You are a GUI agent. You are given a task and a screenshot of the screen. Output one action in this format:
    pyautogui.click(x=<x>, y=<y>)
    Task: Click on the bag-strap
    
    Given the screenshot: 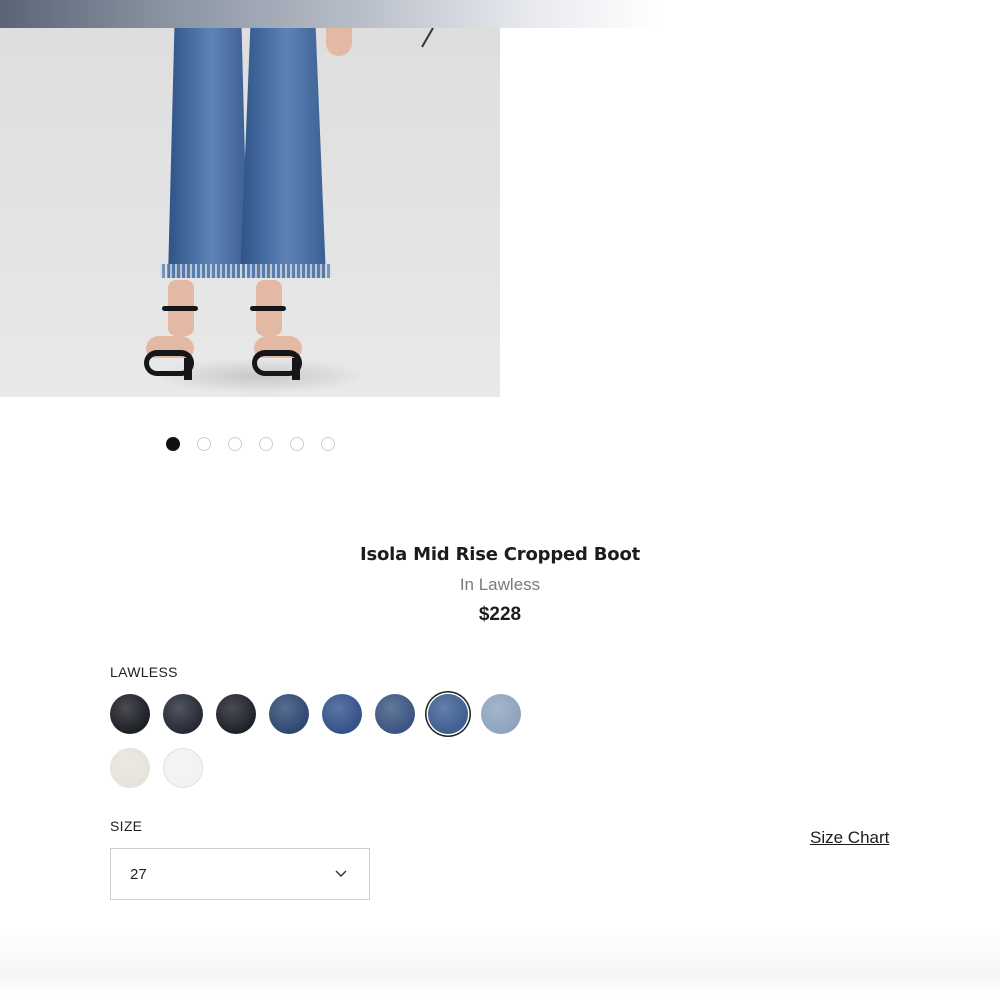 What is the action you would take?
    pyautogui.click(x=427, y=38)
    